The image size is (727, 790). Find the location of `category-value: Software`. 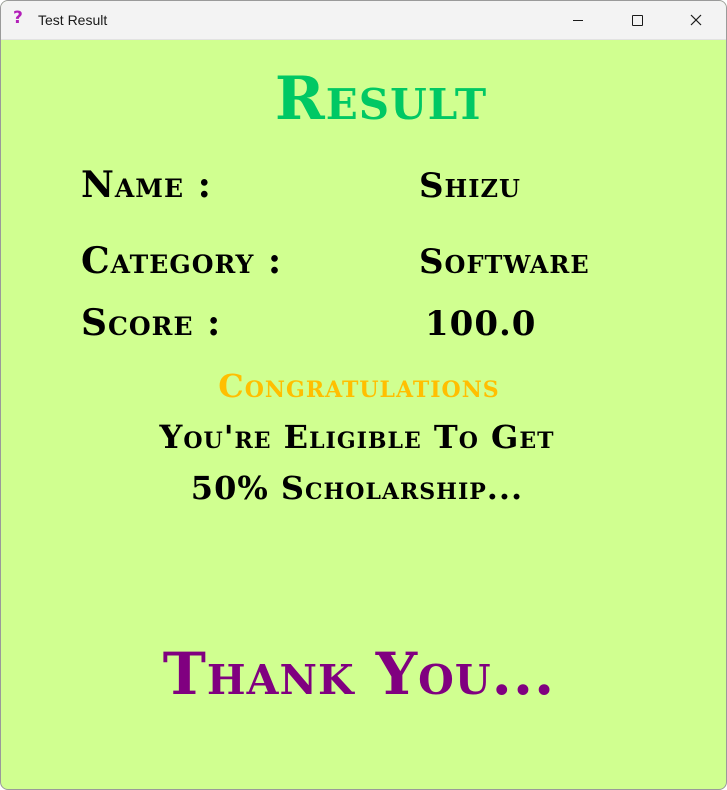

category-value: Software is located at coordinates (504, 262).